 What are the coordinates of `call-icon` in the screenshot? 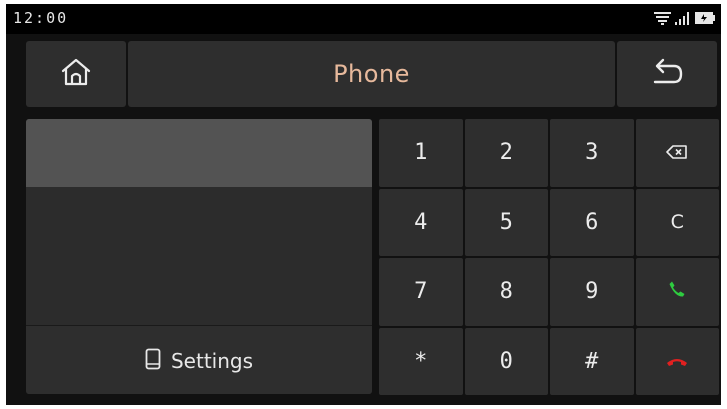 It's located at (677, 291).